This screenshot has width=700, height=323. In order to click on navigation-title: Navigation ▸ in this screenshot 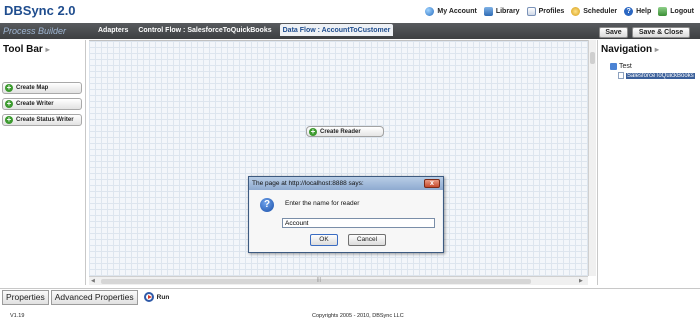, I will do `click(630, 49)`.